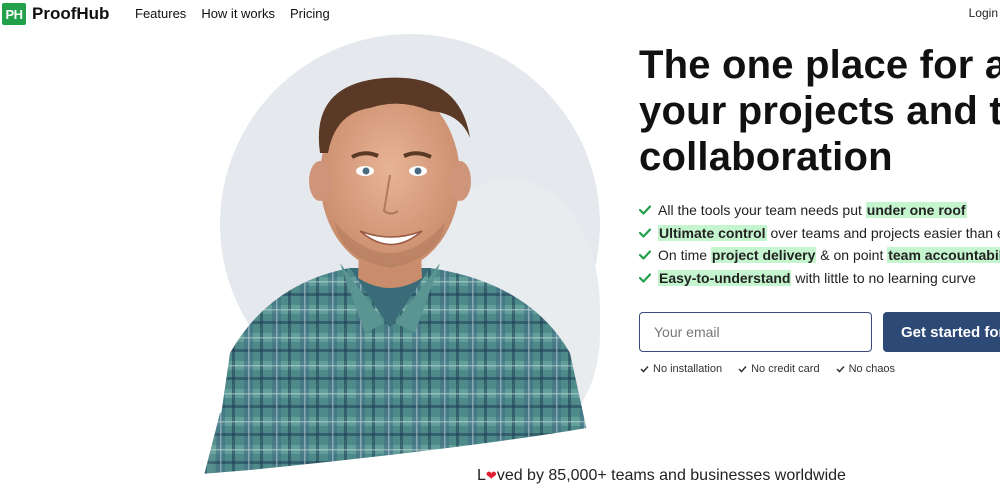 This screenshot has height=491, width=1000. What do you see at coordinates (310, 13) in the screenshot?
I see `nav-item-pricing: Pricing` at bounding box center [310, 13].